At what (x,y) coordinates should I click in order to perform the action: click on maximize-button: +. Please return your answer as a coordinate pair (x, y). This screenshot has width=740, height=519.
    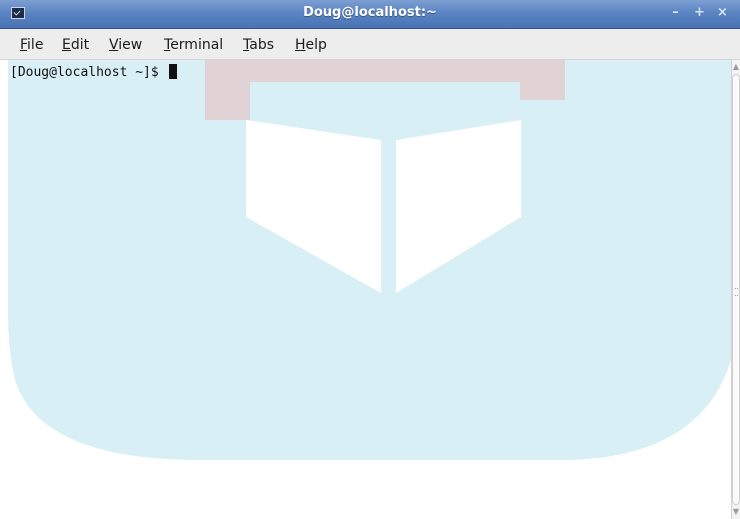
    Looking at the image, I should click on (699, 13).